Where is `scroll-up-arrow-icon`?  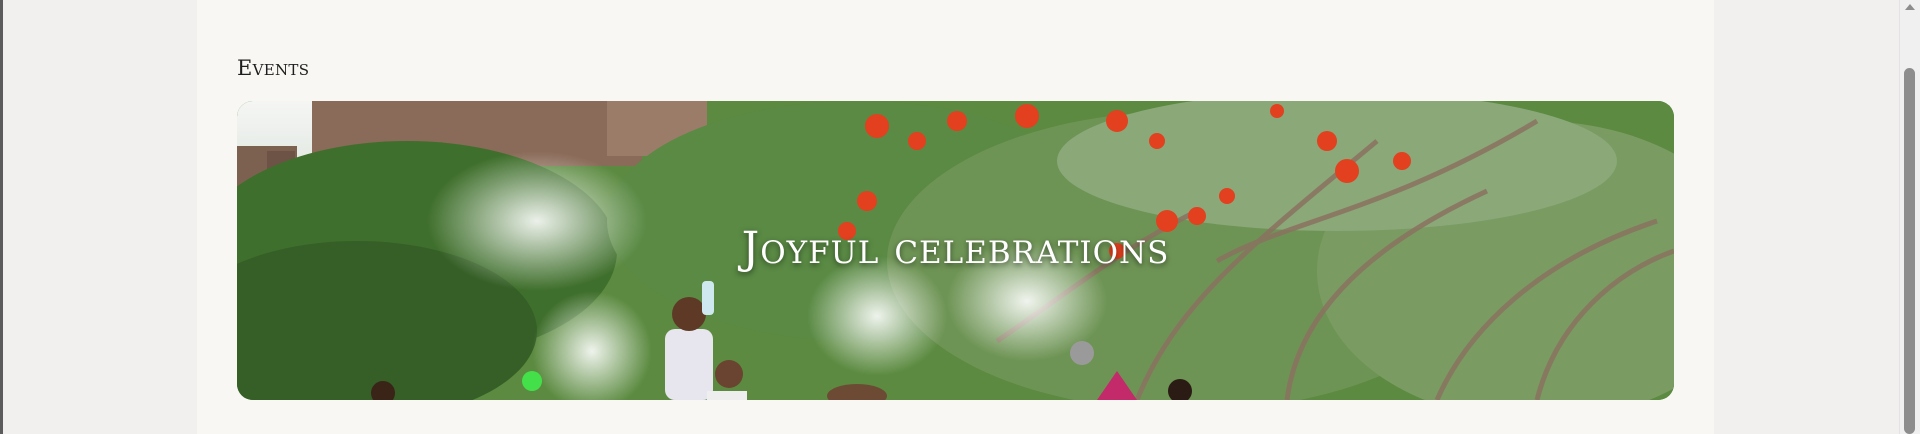
scroll-up-arrow-icon is located at coordinates (1910, 7).